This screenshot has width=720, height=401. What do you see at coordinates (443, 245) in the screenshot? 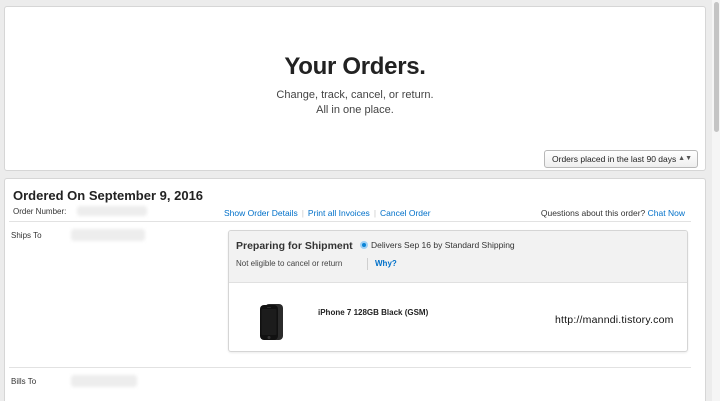
I see `delivery-estimate: Delivers Sep 16 by Standard Shipping` at bounding box center [443, 245].